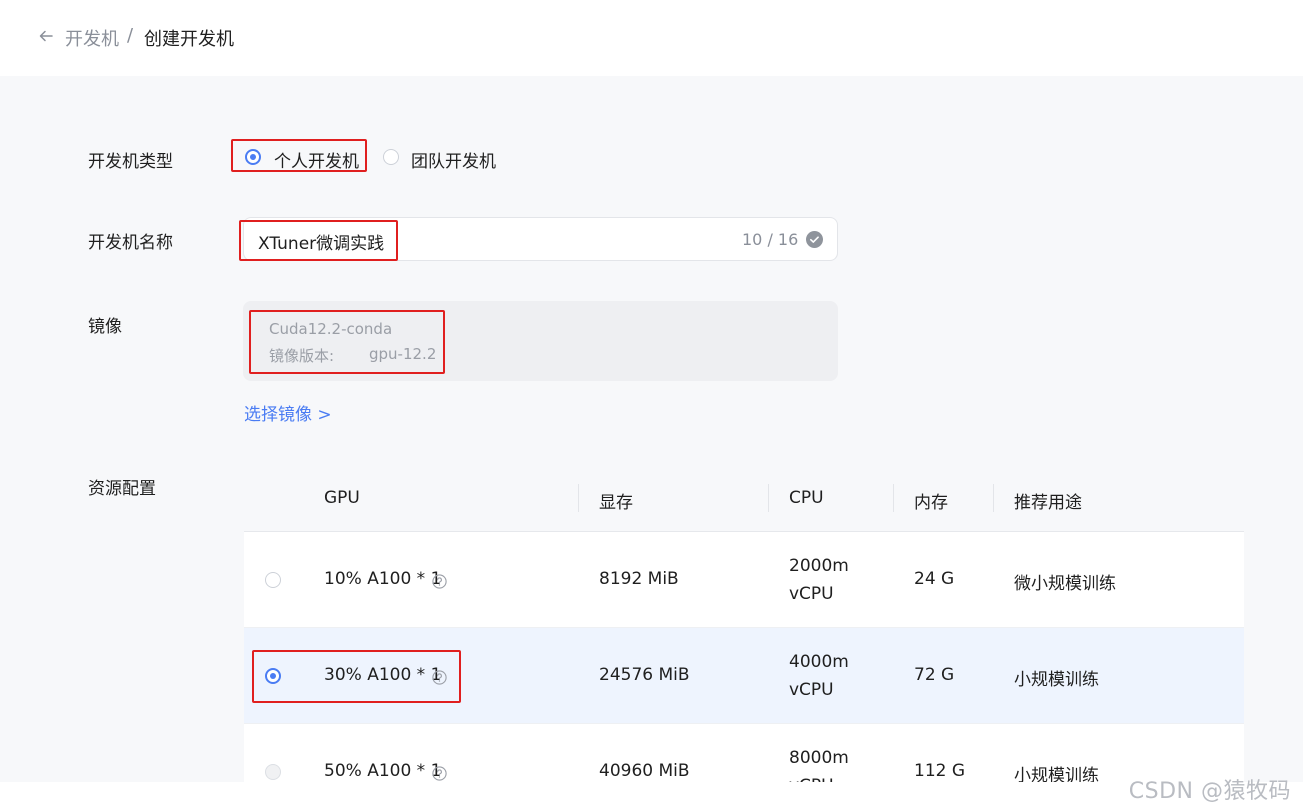 The height and width of the screenshot is (811, 1303). I want to click on resource-label: 资源配置, so click(122, 489).